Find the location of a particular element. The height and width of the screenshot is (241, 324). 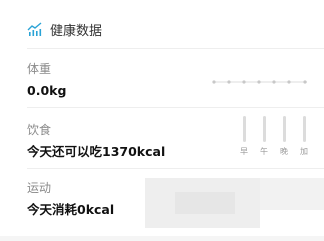

exercise-value: 今天消耗0kcal is located at coordinates (71, 209).